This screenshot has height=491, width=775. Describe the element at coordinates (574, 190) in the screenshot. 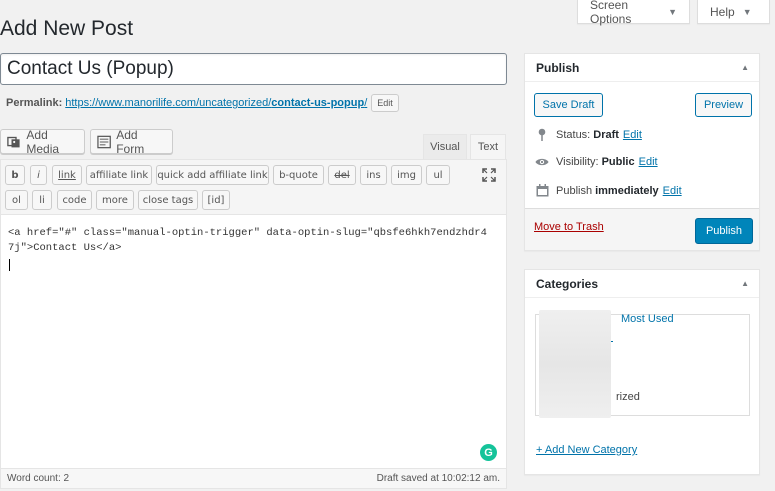

I see `publish-label: Publish` at that location.